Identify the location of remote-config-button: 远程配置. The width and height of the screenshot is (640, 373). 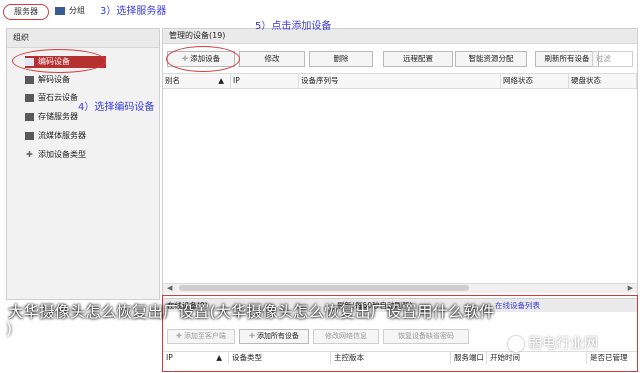
(418, 59).